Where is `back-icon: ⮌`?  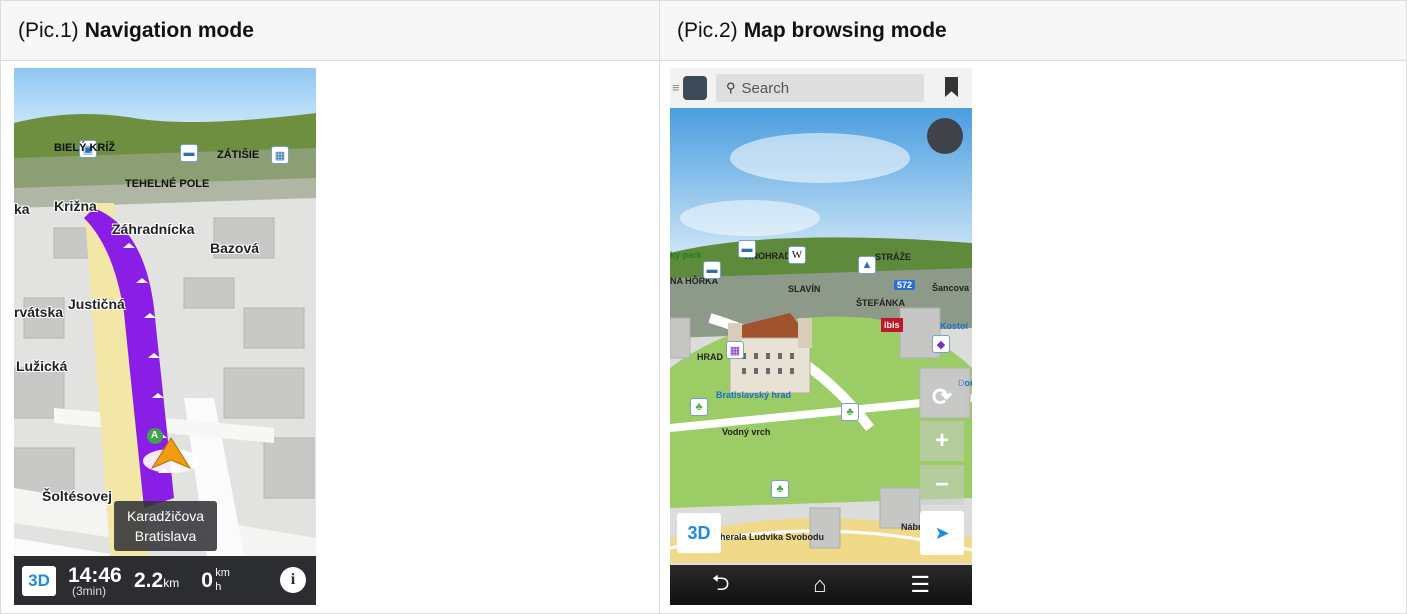 back-icon: ⮌ is located at coordinates (721, 585).